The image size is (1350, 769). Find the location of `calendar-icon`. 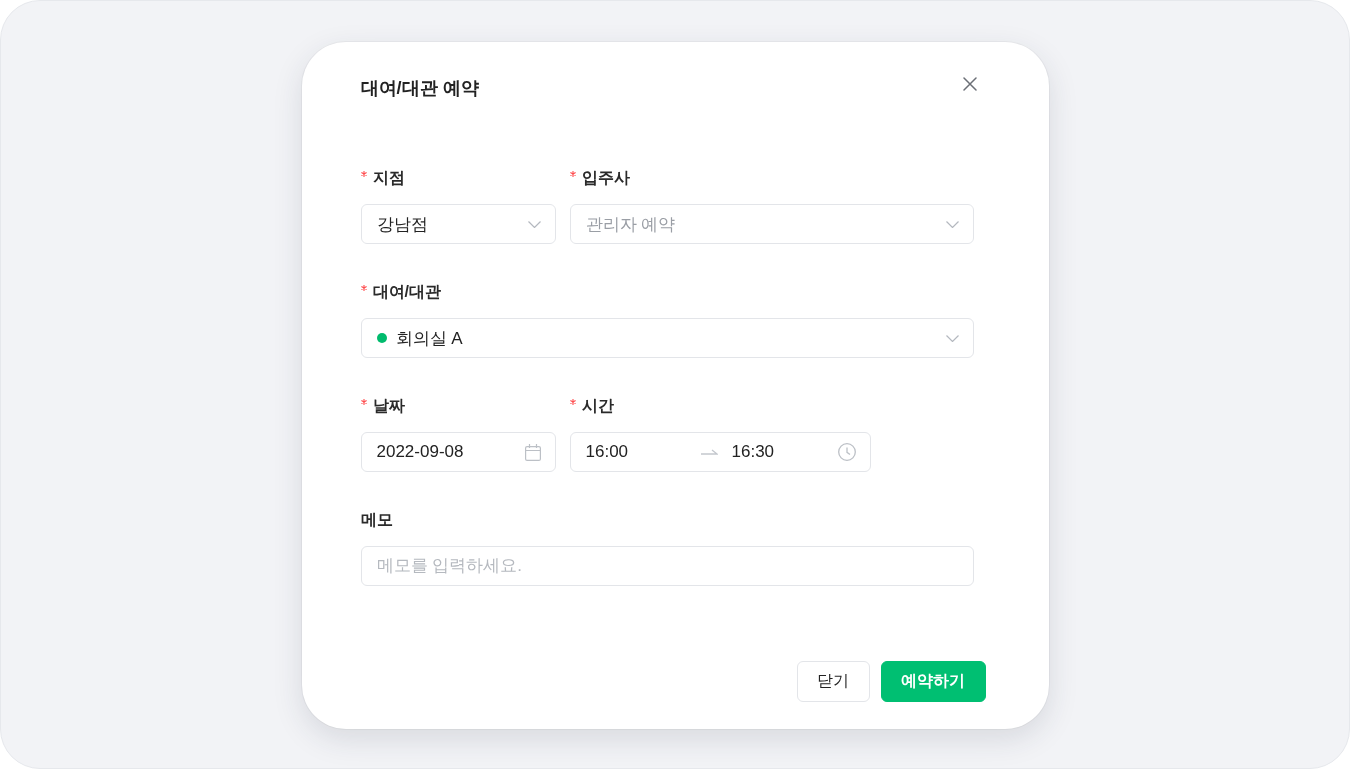

calendar-icon is located at coordinates (532, 452).